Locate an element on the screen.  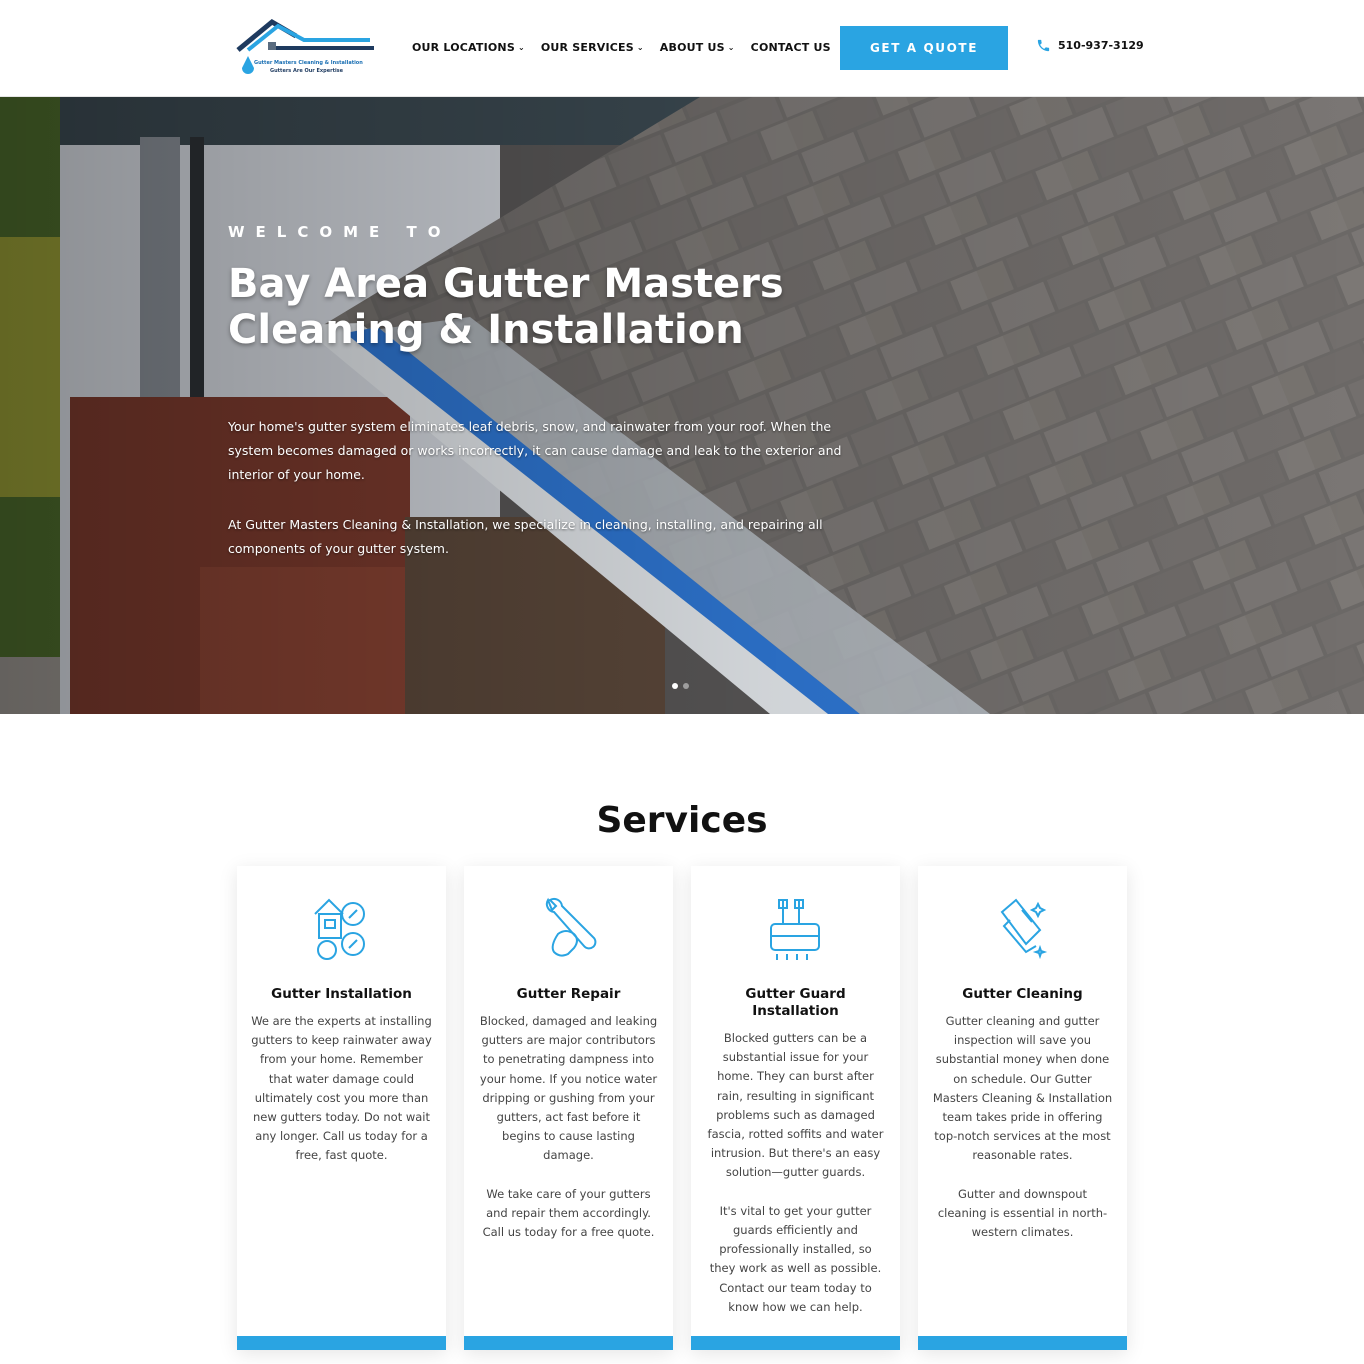
nav-label: ABOUT US is located at coordinates (692, 47).